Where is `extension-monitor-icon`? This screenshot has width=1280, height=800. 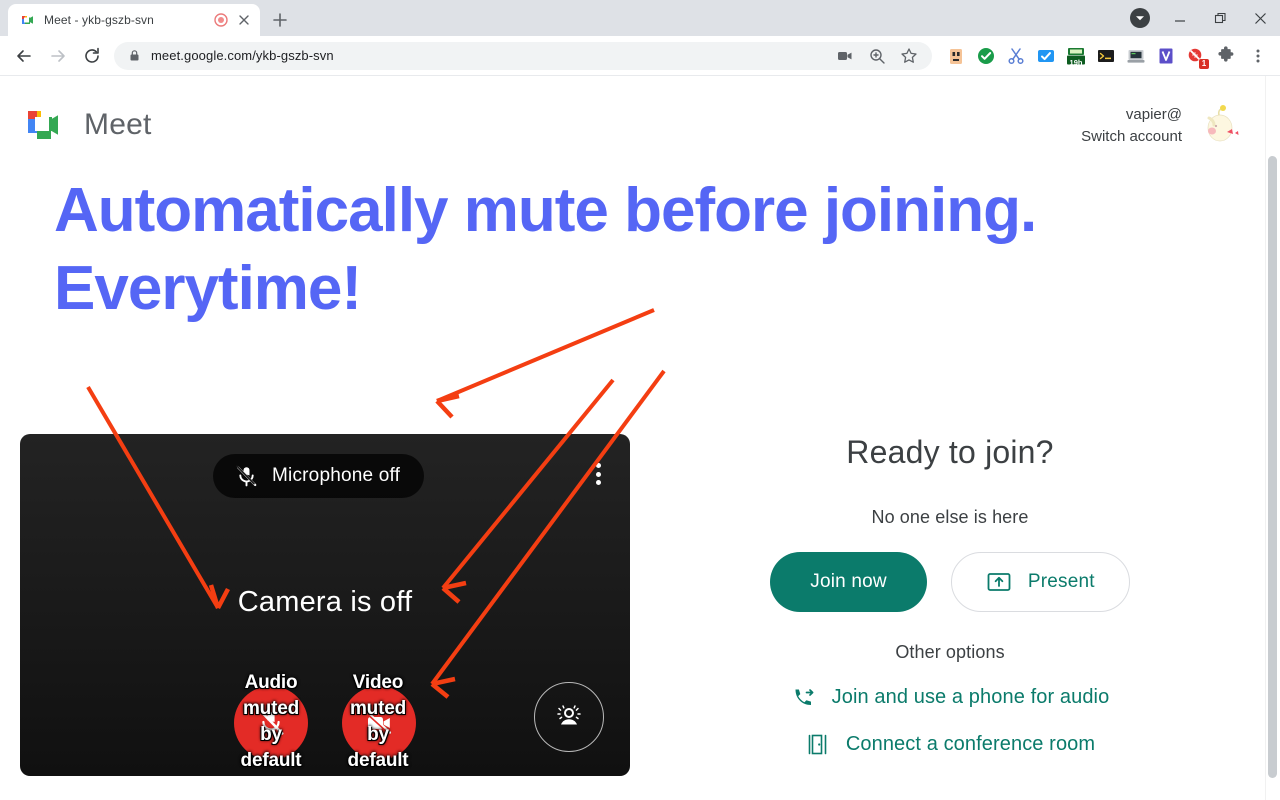
extension-monitor-icon is located at coordinates (1136, 56).